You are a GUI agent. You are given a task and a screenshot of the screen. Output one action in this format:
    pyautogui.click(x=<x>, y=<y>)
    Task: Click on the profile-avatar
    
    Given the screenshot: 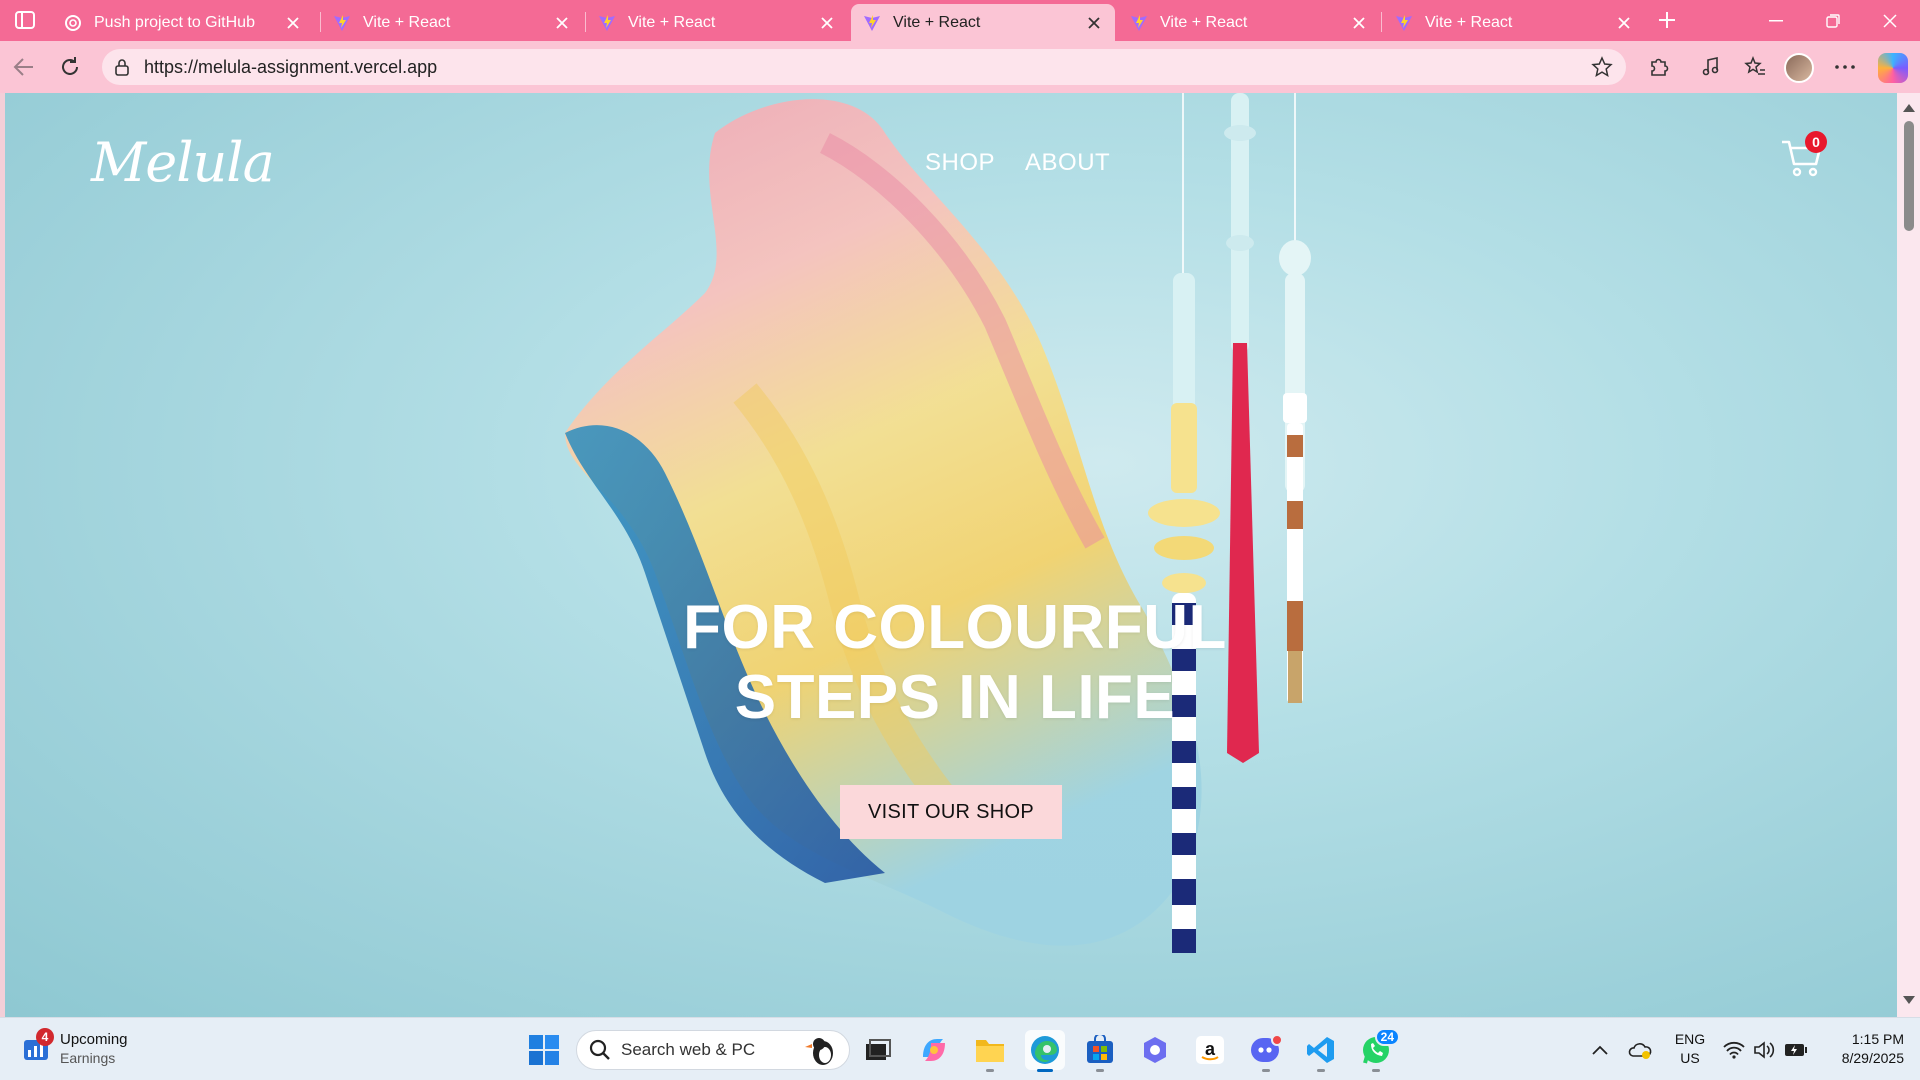 What is the action you would take?
    pyautogui.click(x=1799, y=68)
    